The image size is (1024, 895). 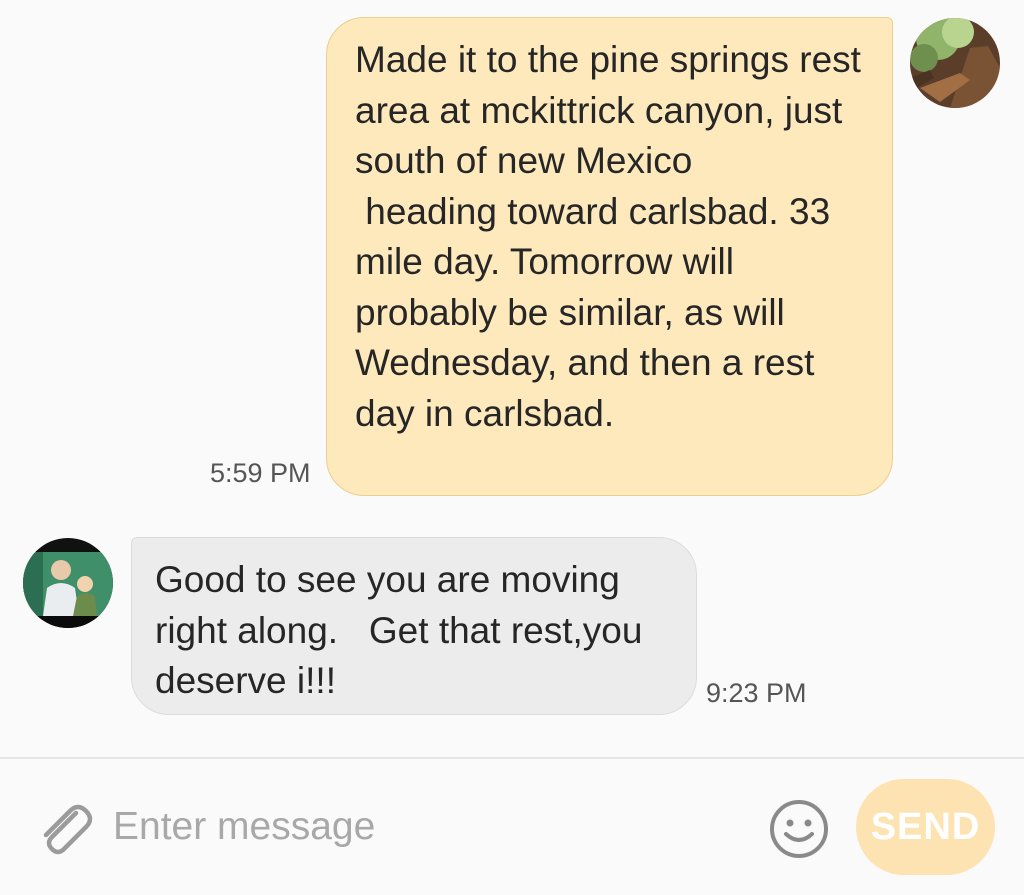 What do you see at coordinates (68, 829) in the screenshot?
I see `paperclip-icon` at bounding box center [68, 829].